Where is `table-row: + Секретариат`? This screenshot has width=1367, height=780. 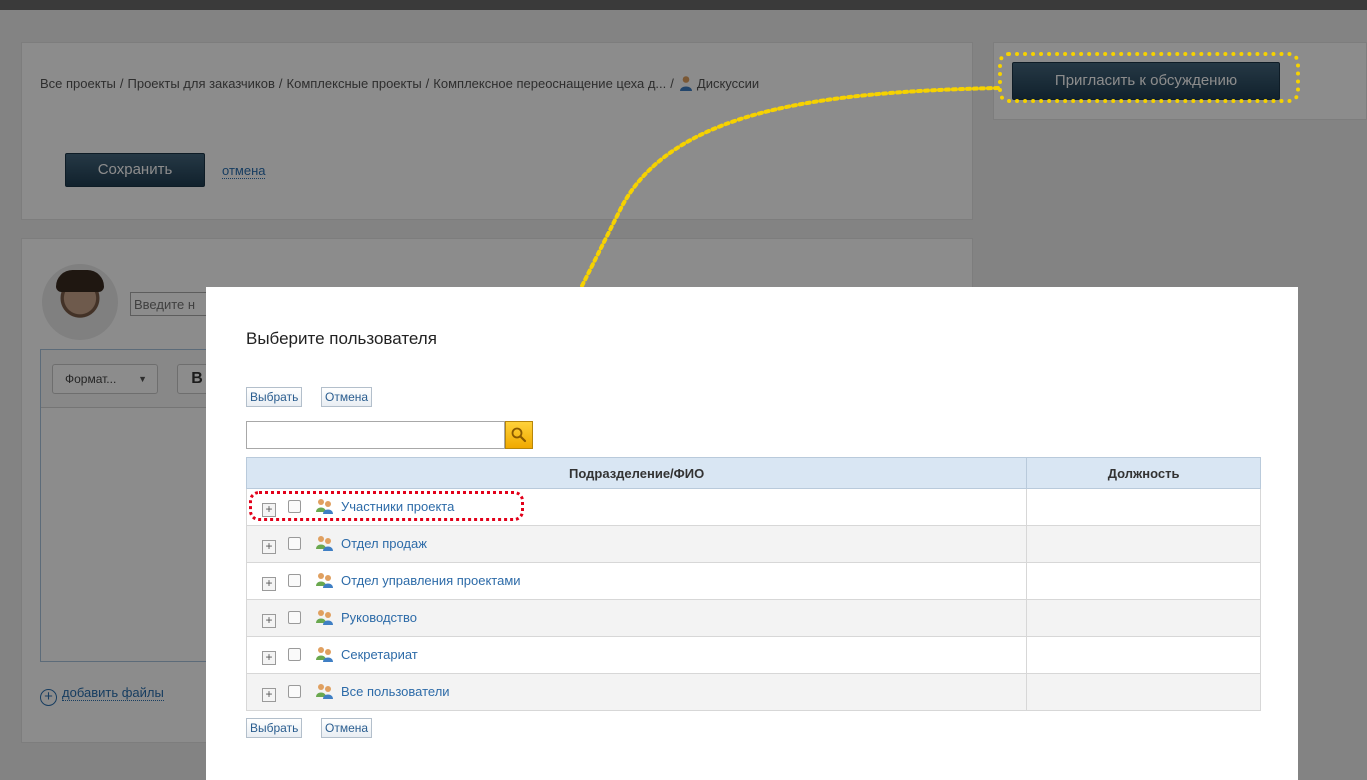 table-row: + Секретариат is located at coordinates (753, 655).